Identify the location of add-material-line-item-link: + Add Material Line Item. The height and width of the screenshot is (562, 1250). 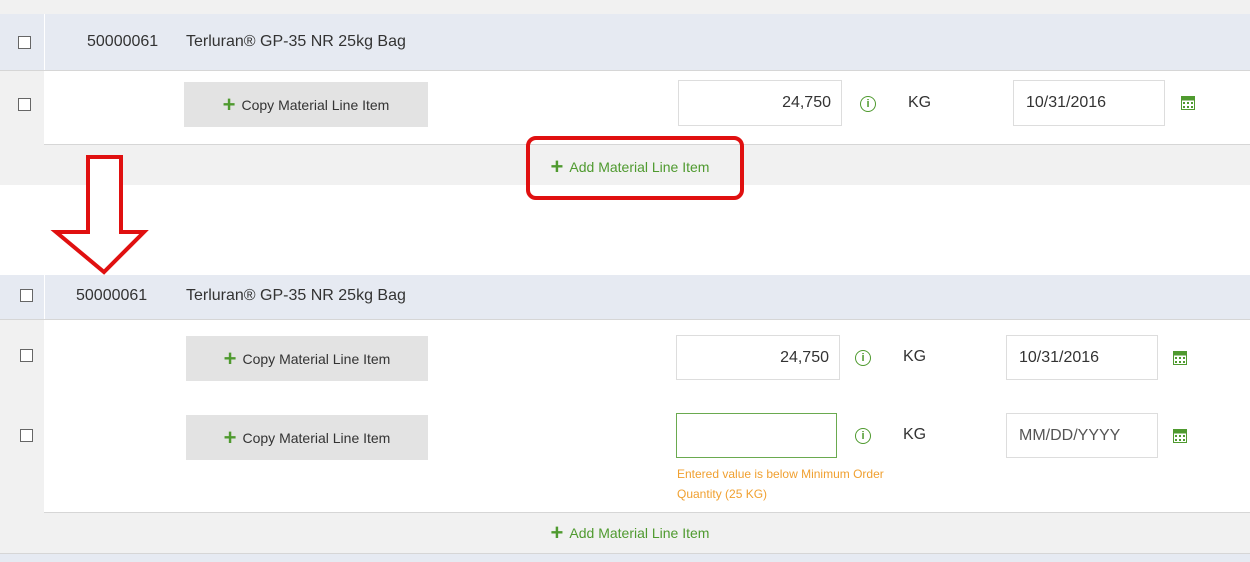
(630, 533).